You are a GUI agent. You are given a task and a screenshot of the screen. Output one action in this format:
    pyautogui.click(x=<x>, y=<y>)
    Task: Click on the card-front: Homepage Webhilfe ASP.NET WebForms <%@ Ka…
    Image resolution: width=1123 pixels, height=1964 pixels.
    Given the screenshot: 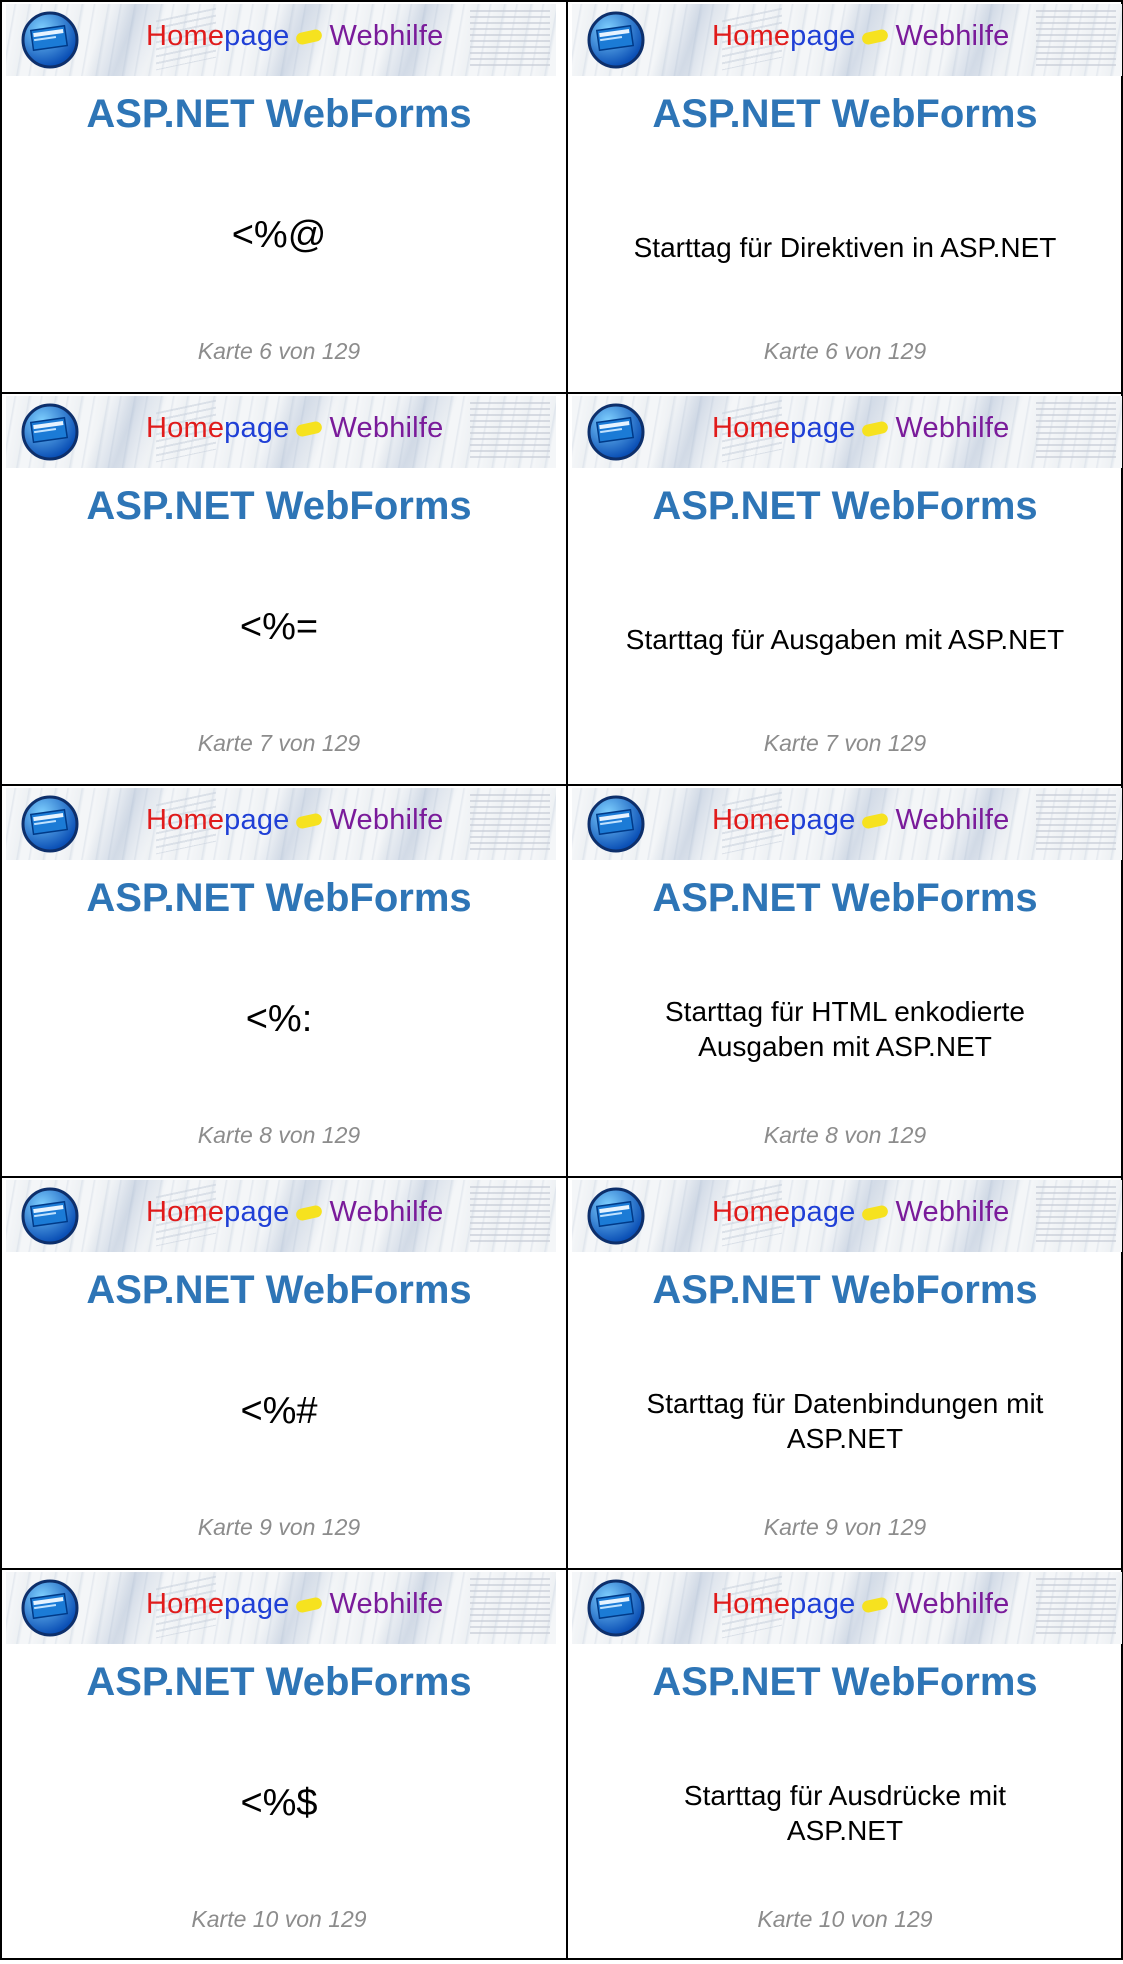 What is the action you would take?
    pyautogui.click(x=279, y=192)
    